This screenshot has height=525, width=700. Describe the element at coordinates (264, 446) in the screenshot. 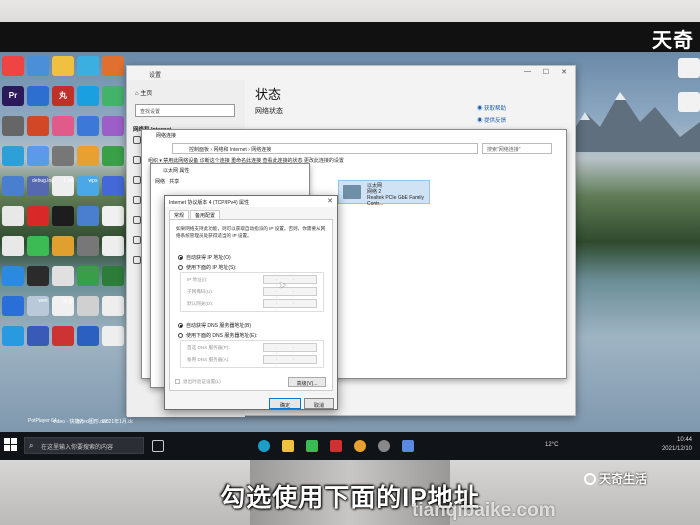

I see `edge-icon` at that location.